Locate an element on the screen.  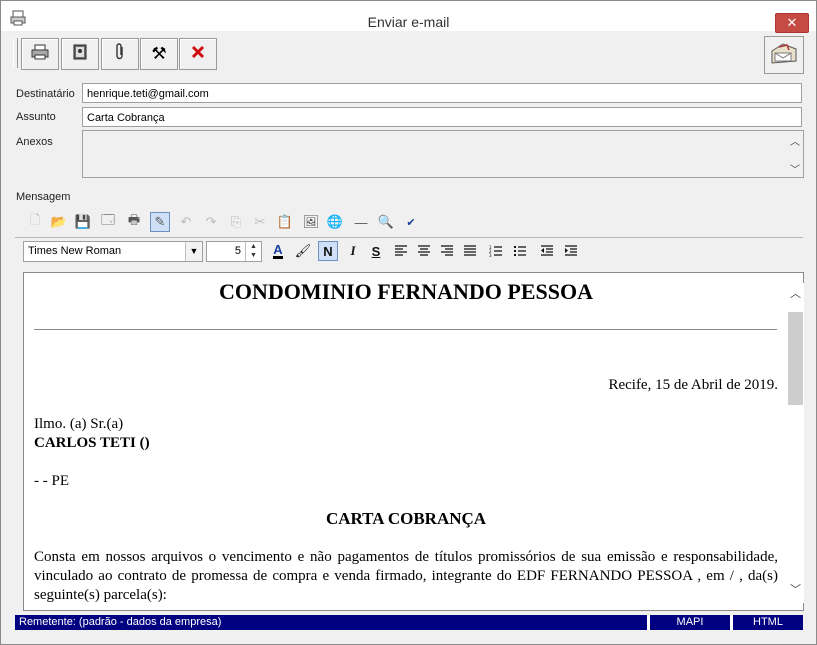
outdent-icon is located at coordinates (547, 251).